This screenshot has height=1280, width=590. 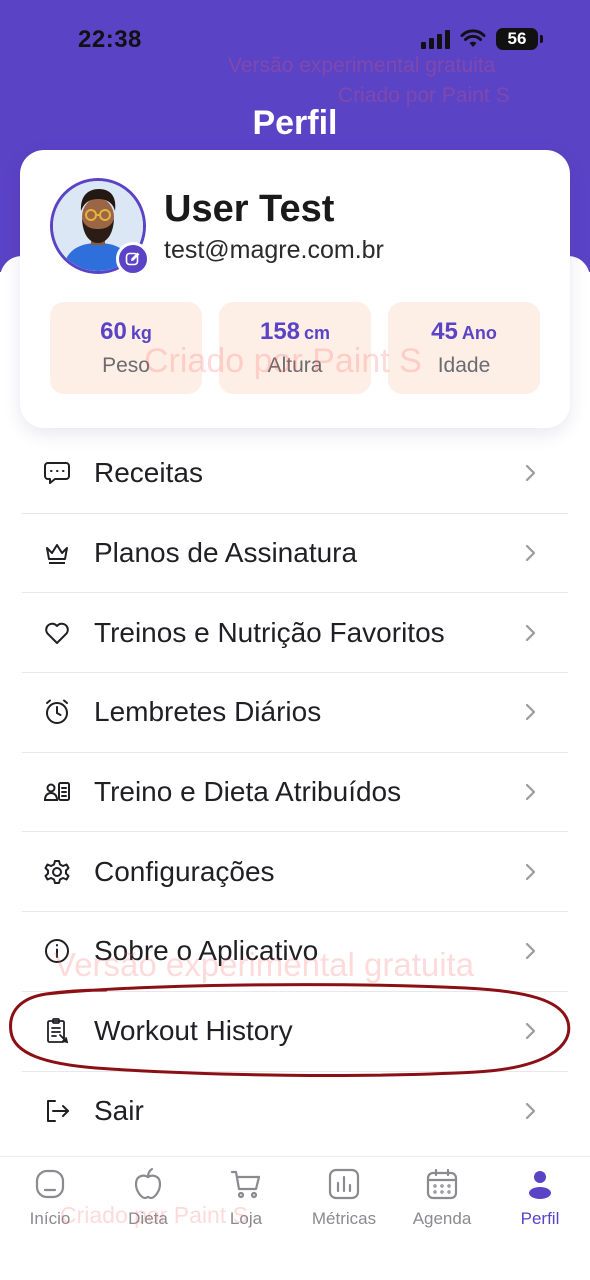 I want to click on tab-inicio: Início, so click(x=50, y=1198).